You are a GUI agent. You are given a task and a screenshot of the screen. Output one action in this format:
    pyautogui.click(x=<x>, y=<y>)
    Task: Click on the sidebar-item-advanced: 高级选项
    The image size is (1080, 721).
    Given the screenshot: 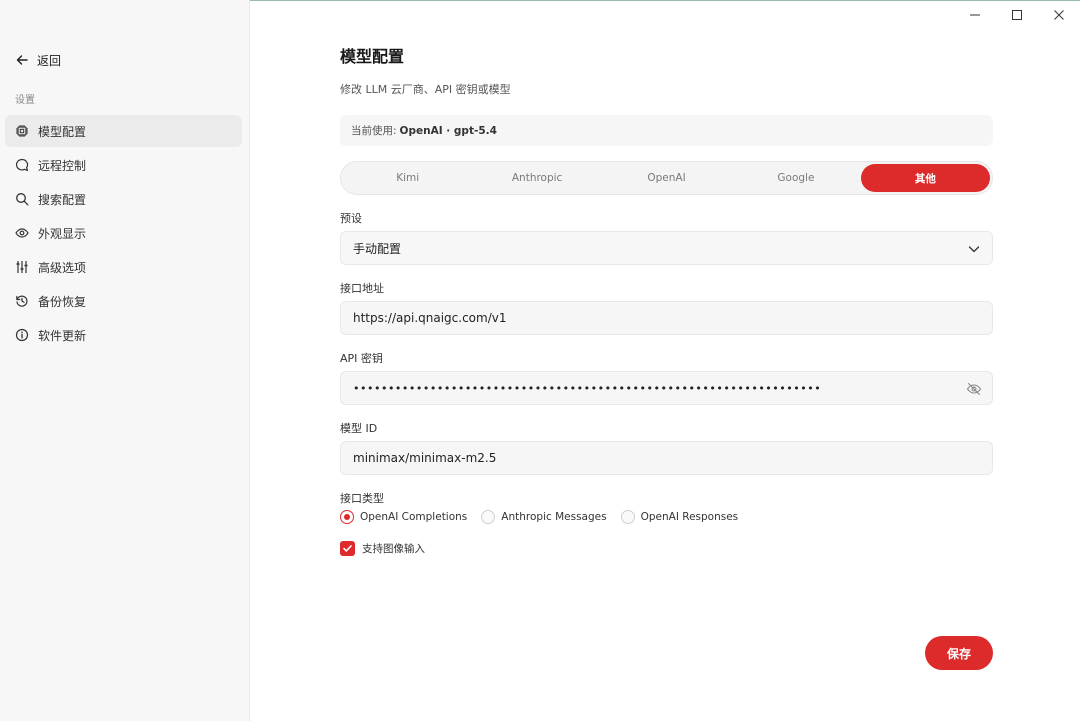 What is the action you would take?
    pyautogui.click(x=123, y=267)
    